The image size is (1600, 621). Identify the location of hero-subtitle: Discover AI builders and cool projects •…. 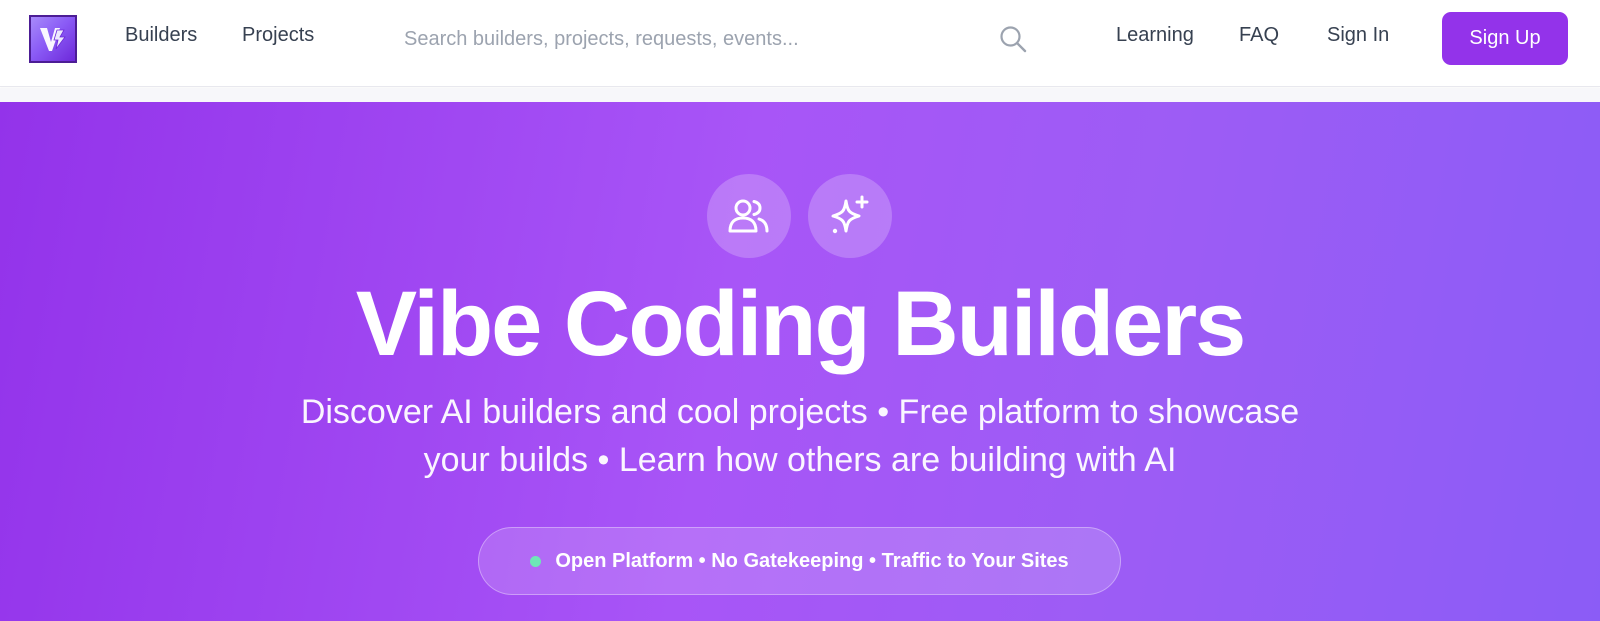
(800, 436).